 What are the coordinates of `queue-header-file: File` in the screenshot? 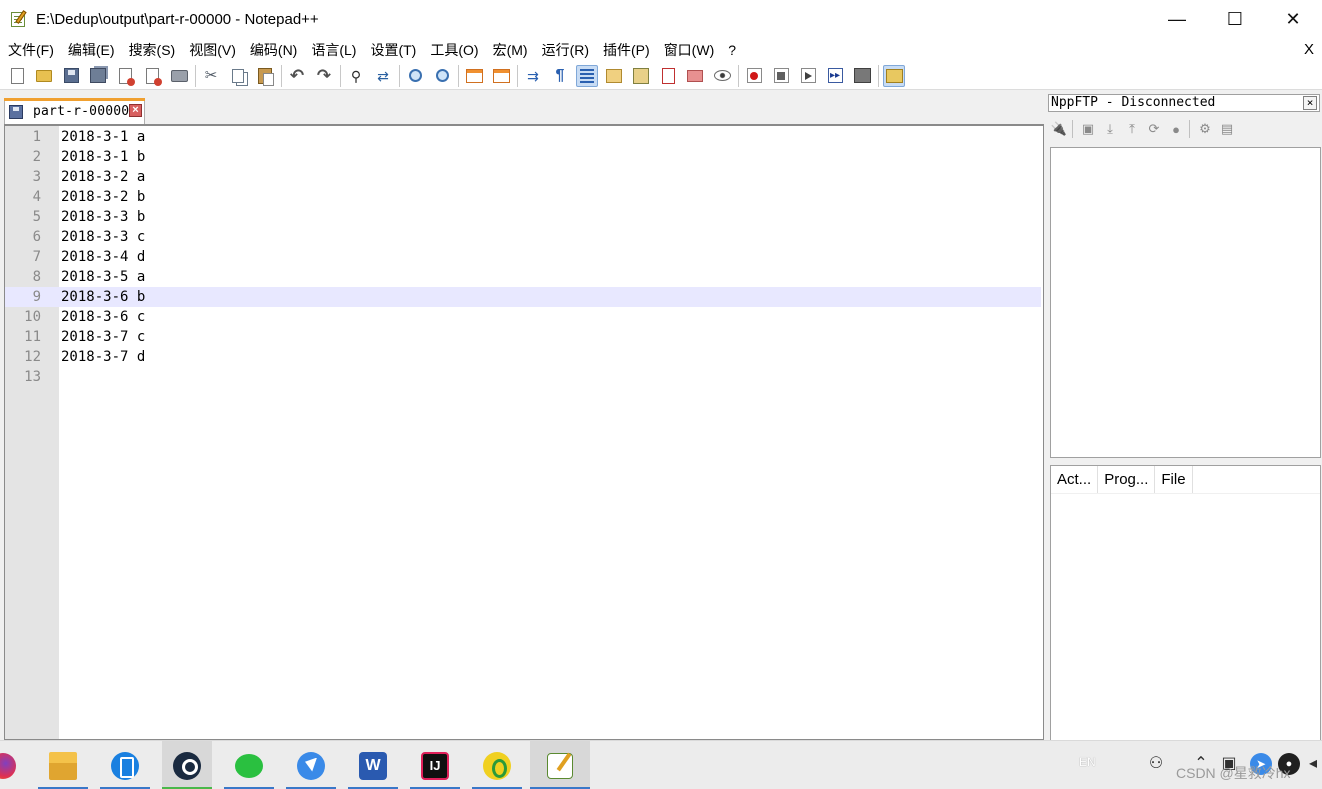 It's located at (1174, 479).